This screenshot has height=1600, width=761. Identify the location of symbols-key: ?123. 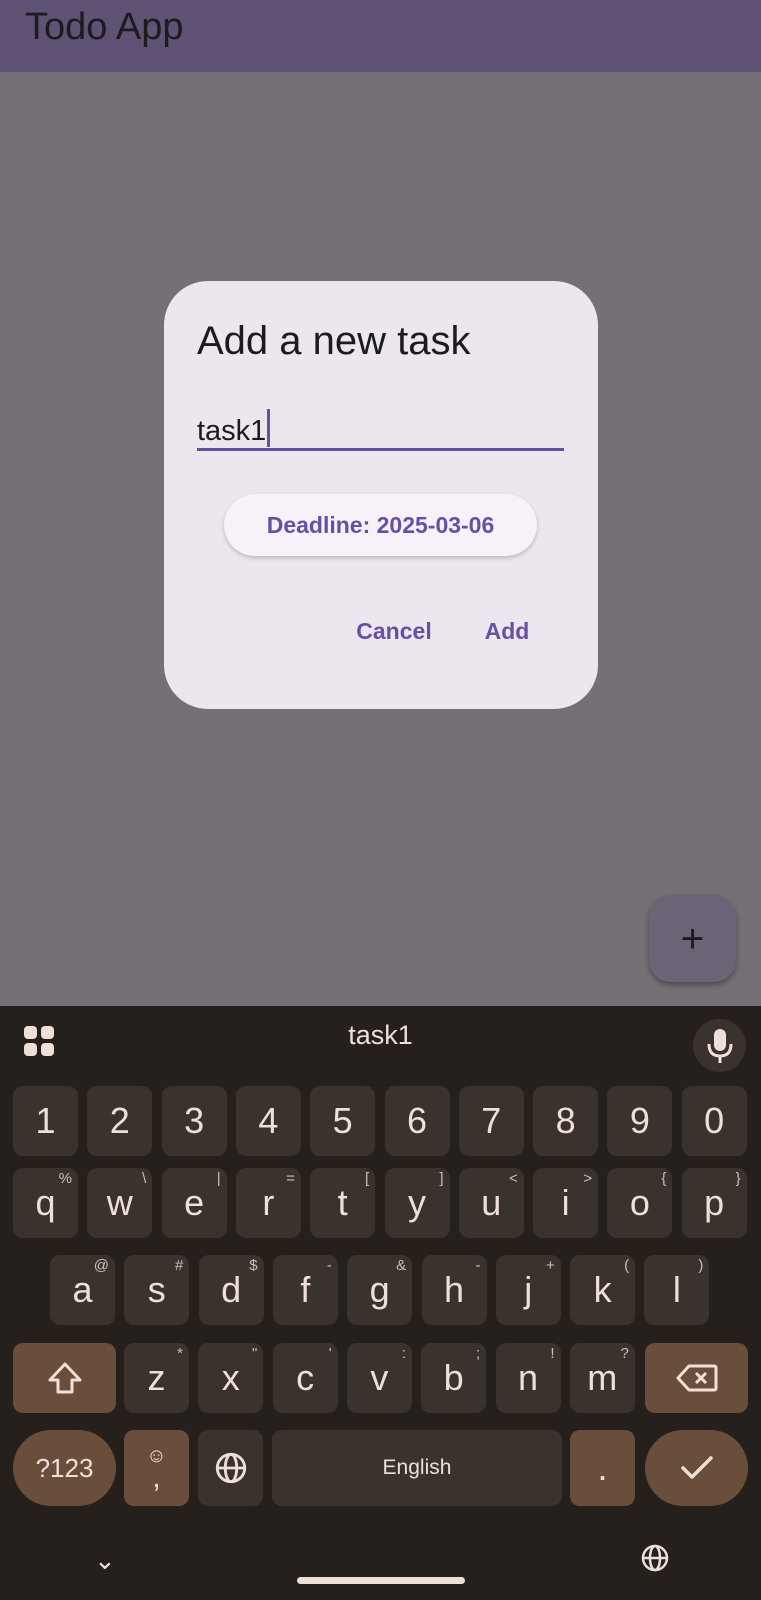
(64, 1468).